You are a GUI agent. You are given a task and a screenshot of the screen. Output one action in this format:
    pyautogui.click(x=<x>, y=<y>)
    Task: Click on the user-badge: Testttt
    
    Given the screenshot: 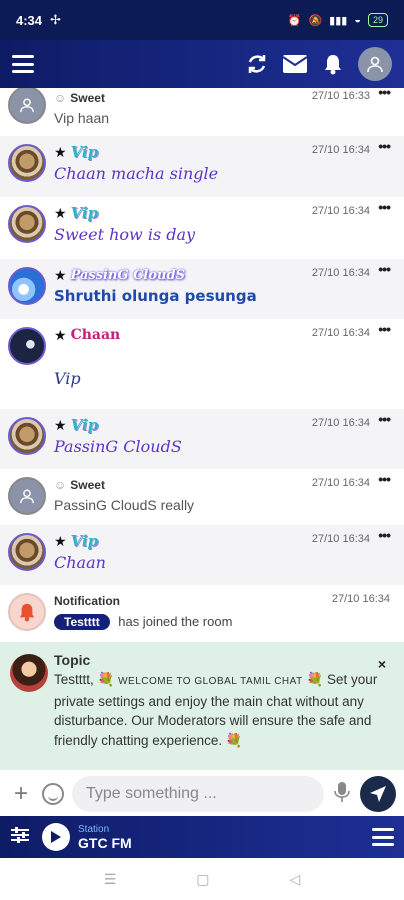 What is the action you would take?
    pyautogui.click(x=82, y=622)
    